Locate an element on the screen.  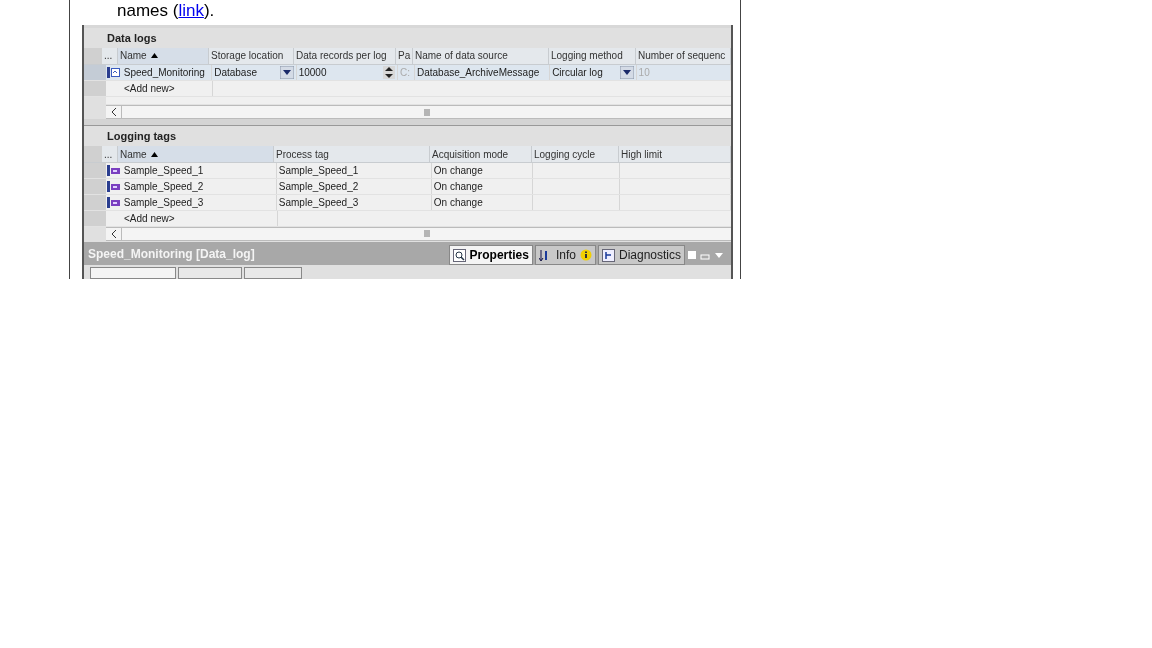
link: link is located at coordinates (191, 10).